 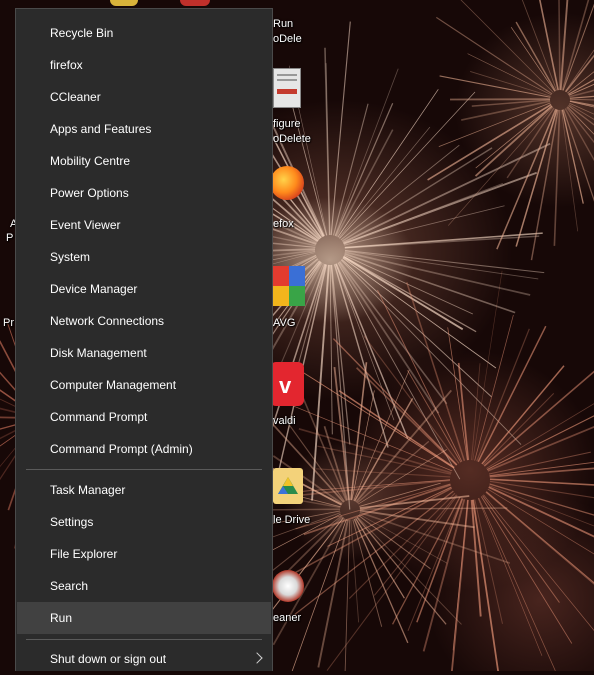 I want to click on menu-item-system: System, so click(x=144, y=257).